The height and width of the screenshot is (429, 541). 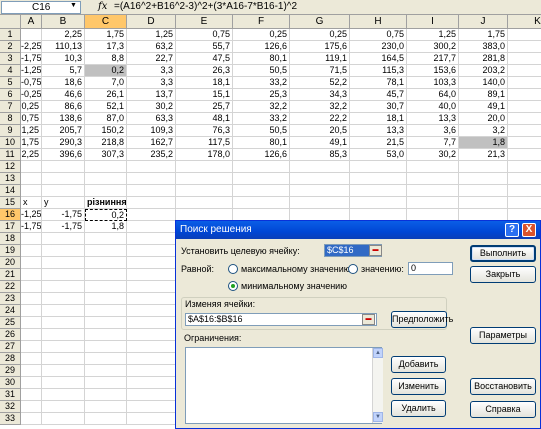 I want to click on cell-b14, so click(x=63, y=191).